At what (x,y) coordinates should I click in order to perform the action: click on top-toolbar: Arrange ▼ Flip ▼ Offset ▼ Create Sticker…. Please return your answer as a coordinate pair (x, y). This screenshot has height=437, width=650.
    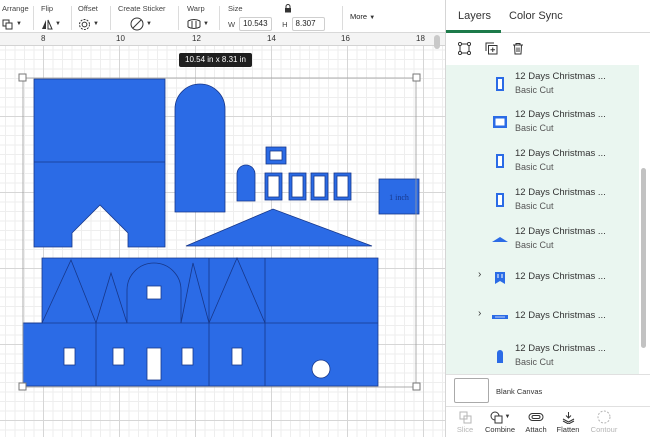
    Looking at the image, I should click on (222, 16).